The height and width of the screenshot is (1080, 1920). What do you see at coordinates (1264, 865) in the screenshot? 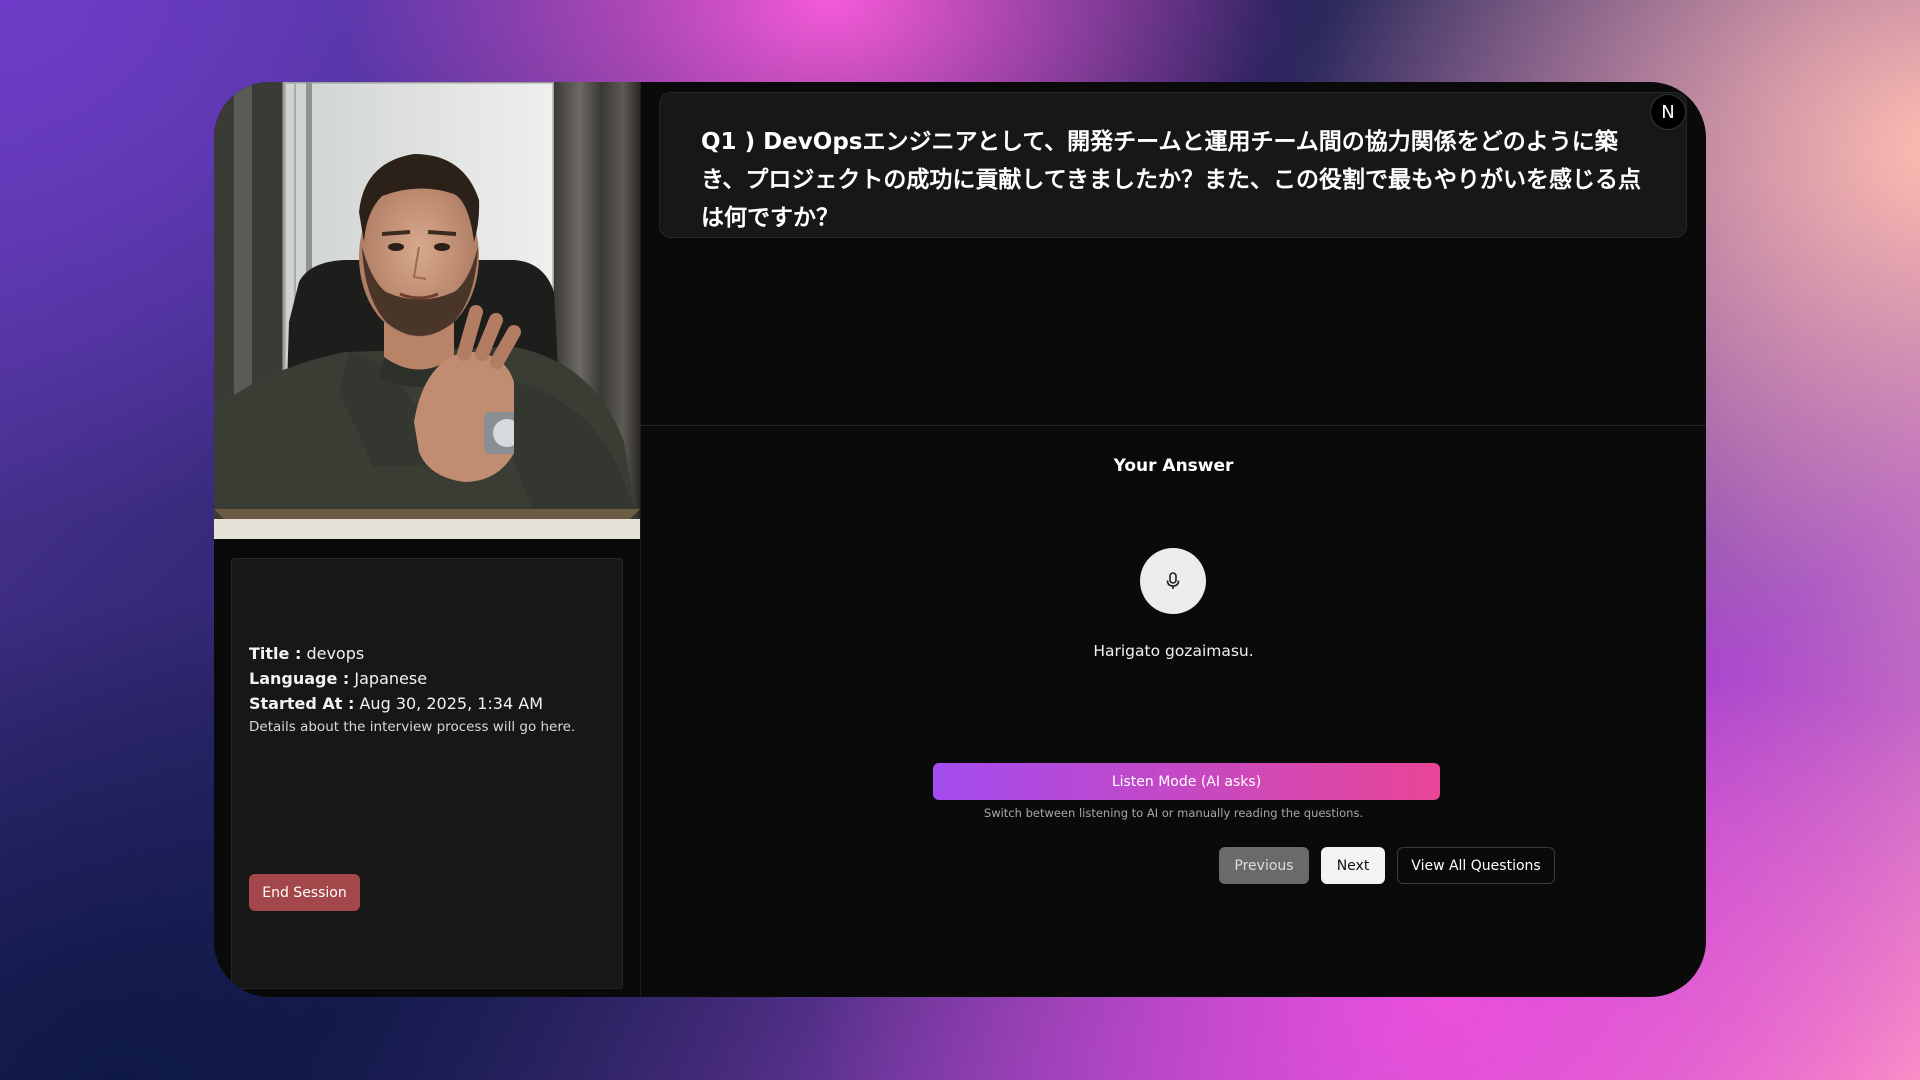
I see `previous-button: Previous` at bounding box center [1264, 865].